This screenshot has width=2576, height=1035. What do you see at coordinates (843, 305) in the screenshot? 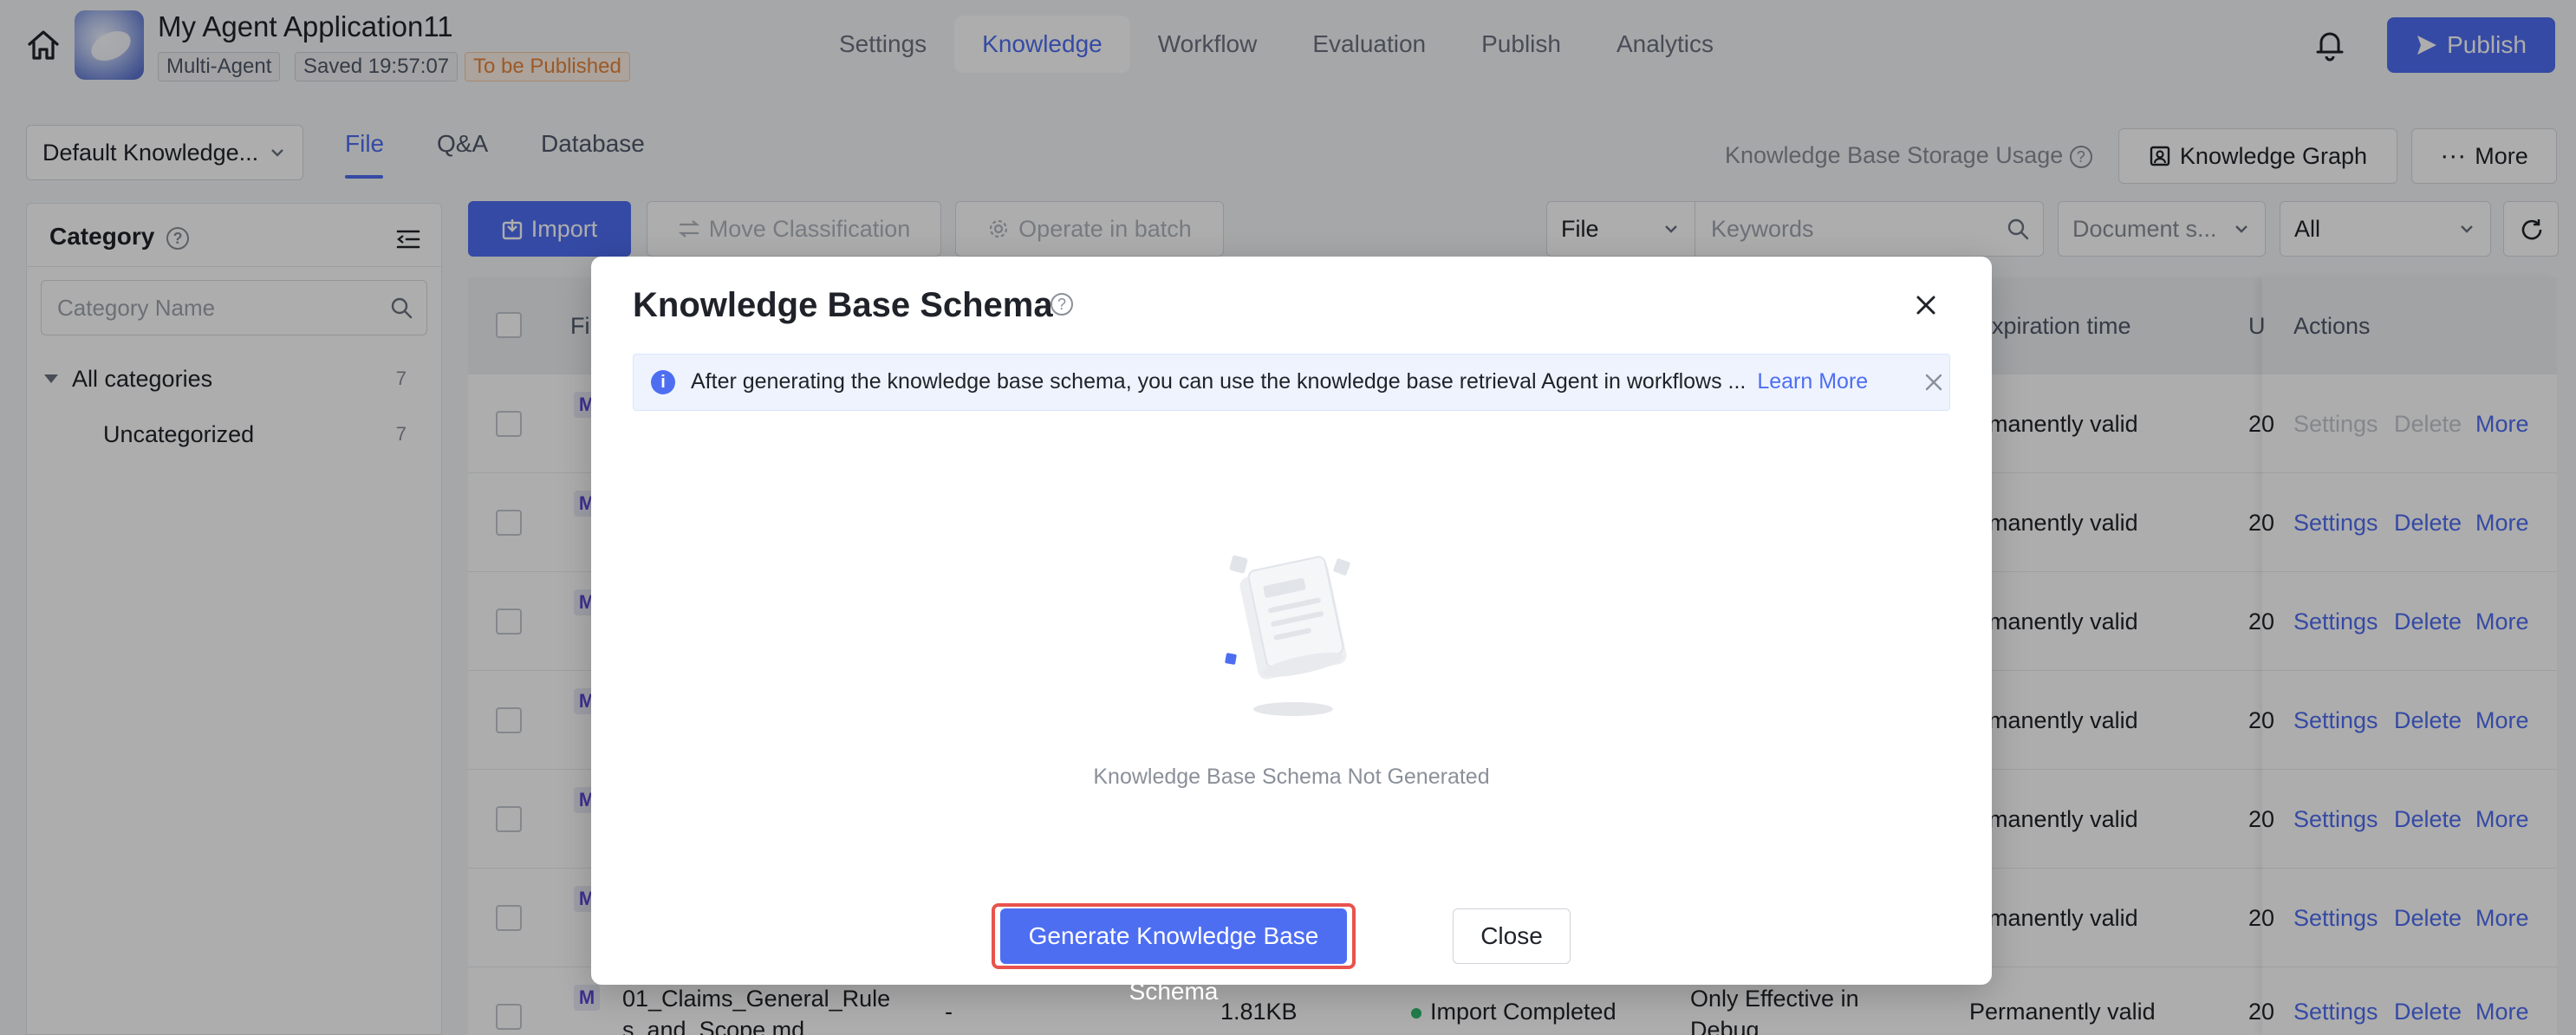
I see `dialog-title: Knowledge Base Schema` at bounding box center [843, 305].